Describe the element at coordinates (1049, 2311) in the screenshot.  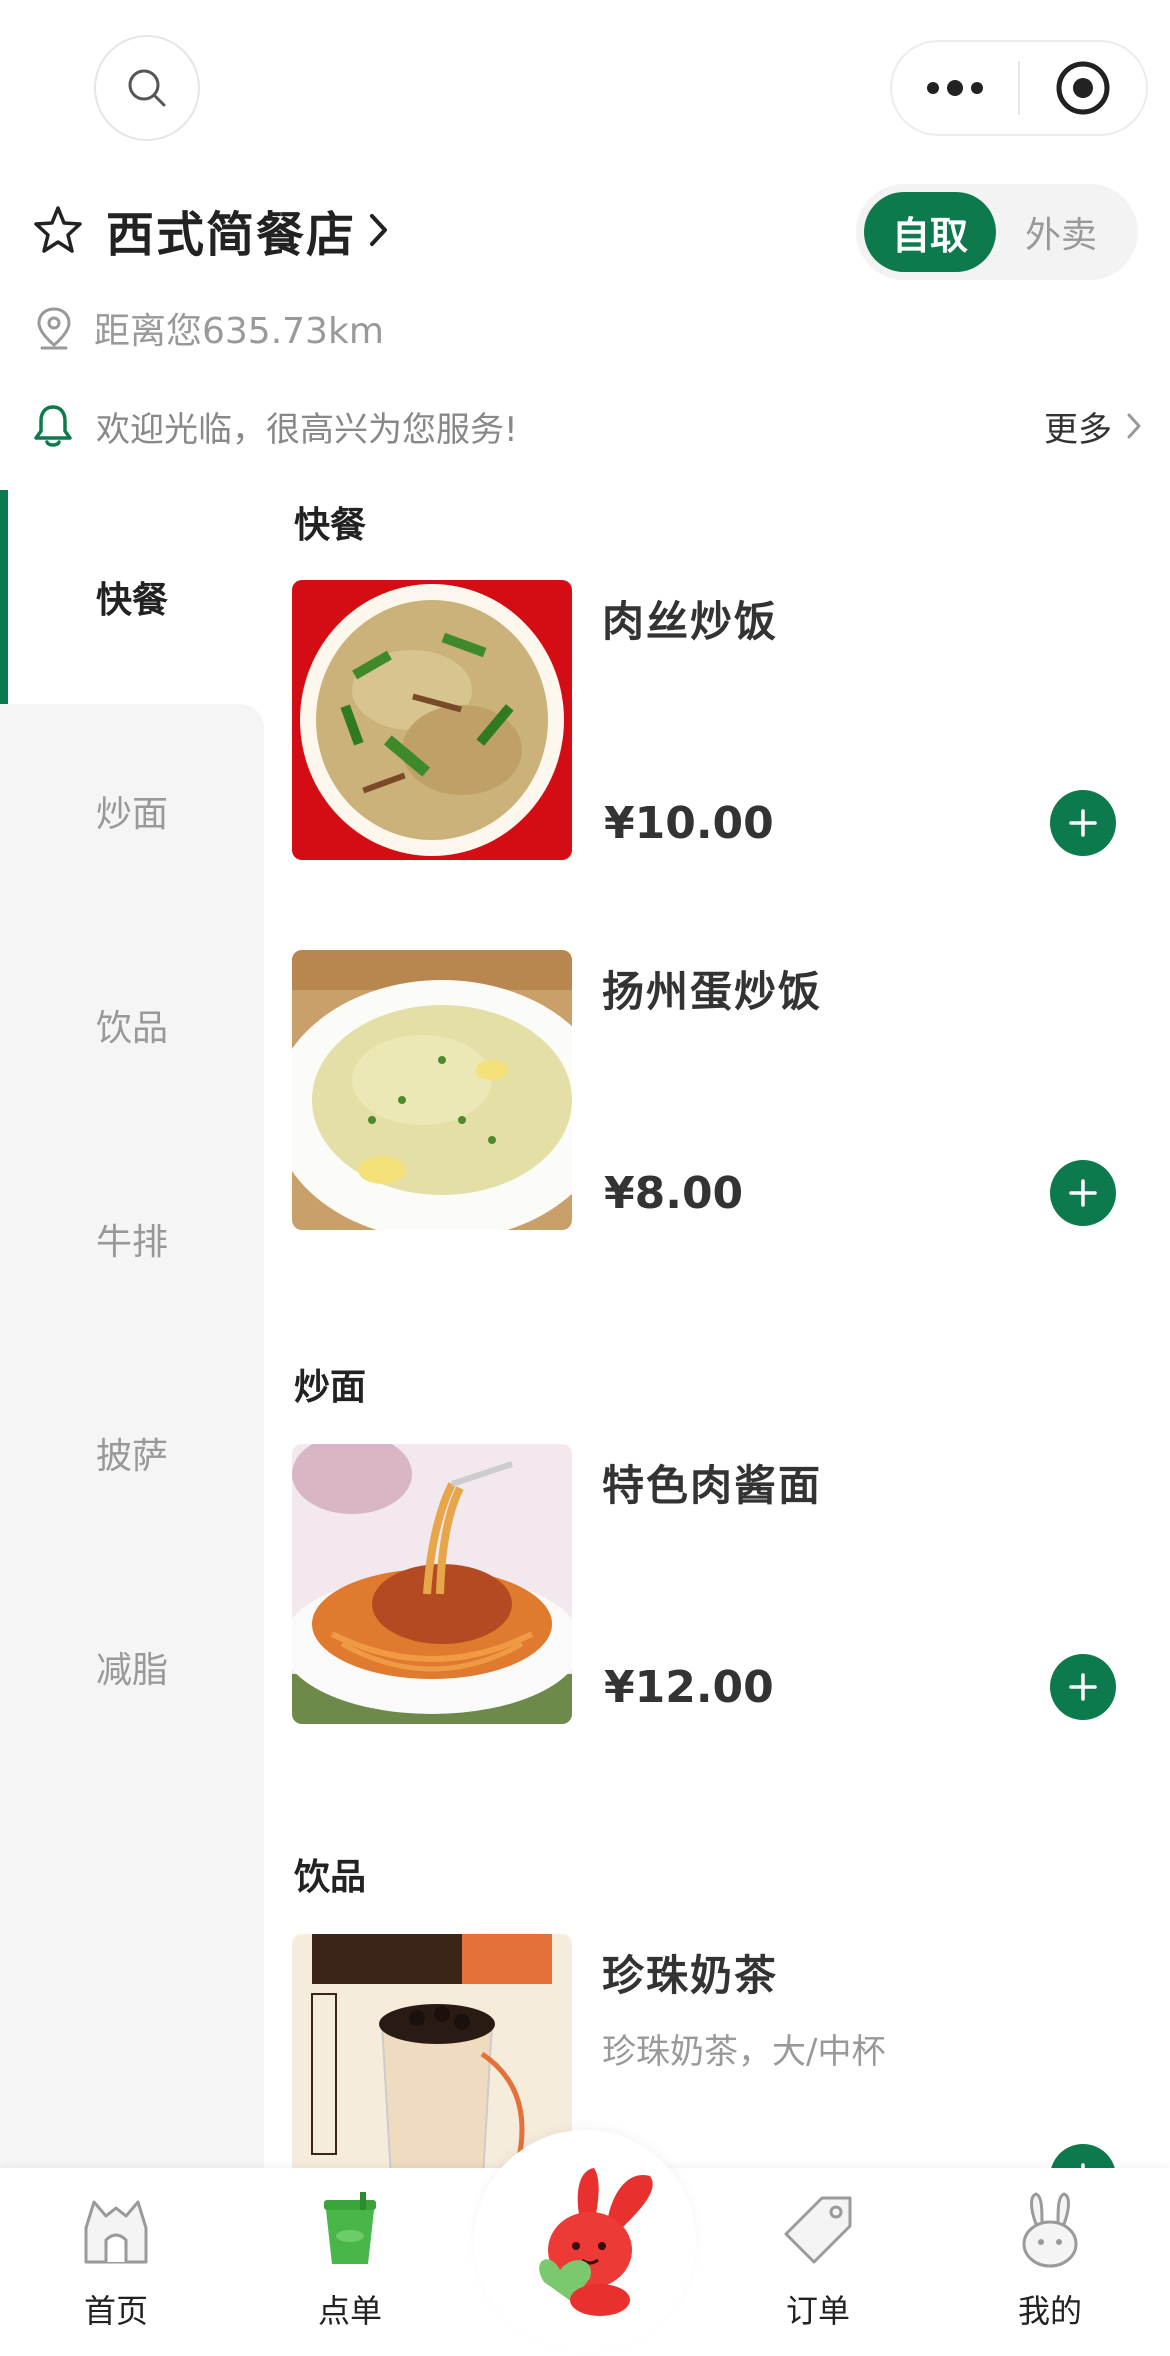
I see `tab-label: 我的` at that location.